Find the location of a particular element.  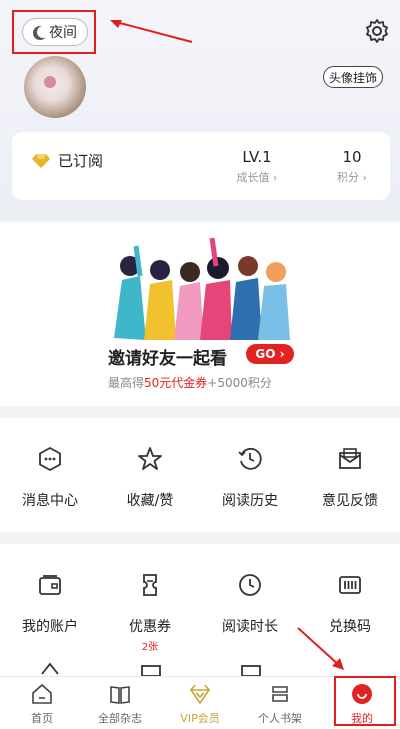

go-button: GO › is located at coordinates (270, 354).